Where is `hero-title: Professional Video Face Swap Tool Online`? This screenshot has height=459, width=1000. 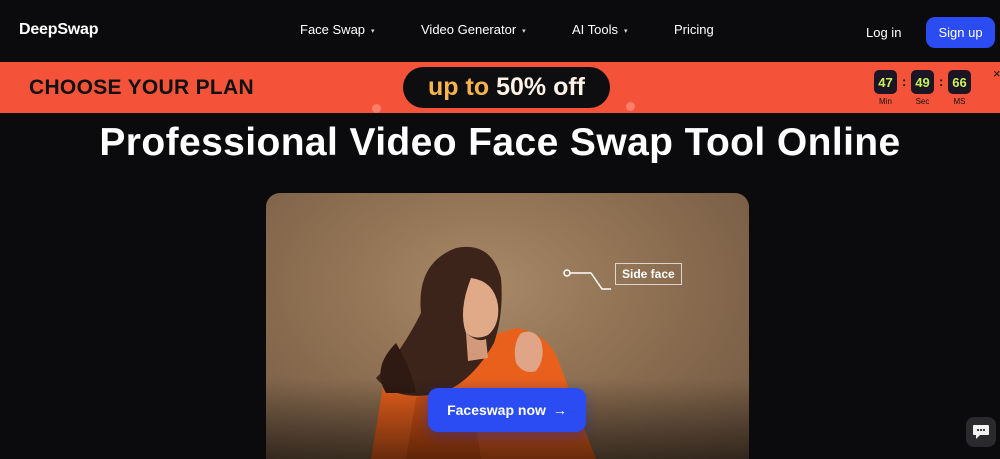
hero-title: Professional Video Face Swap Tool Online is located at coordinates (500, 142).